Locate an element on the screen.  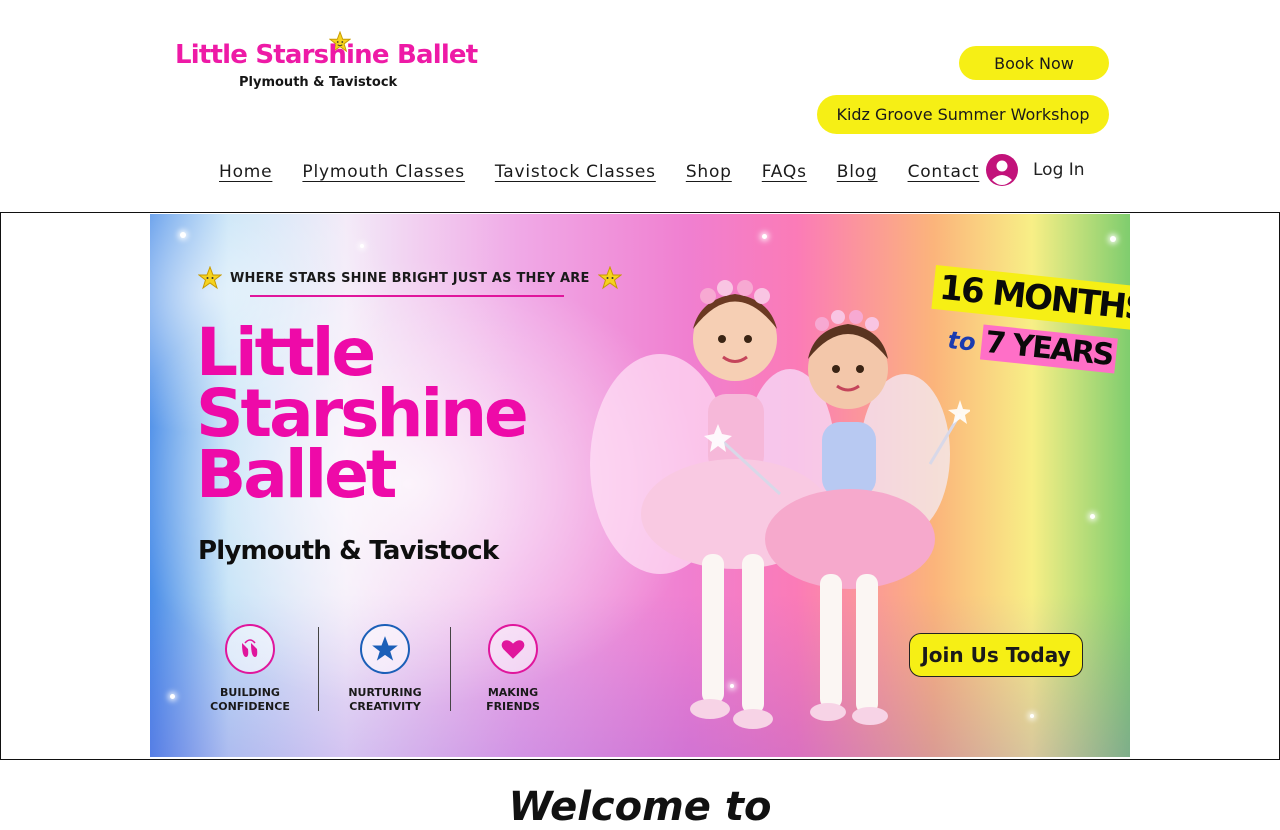
nav-shop: Shop is located at coordinates (709, 172).